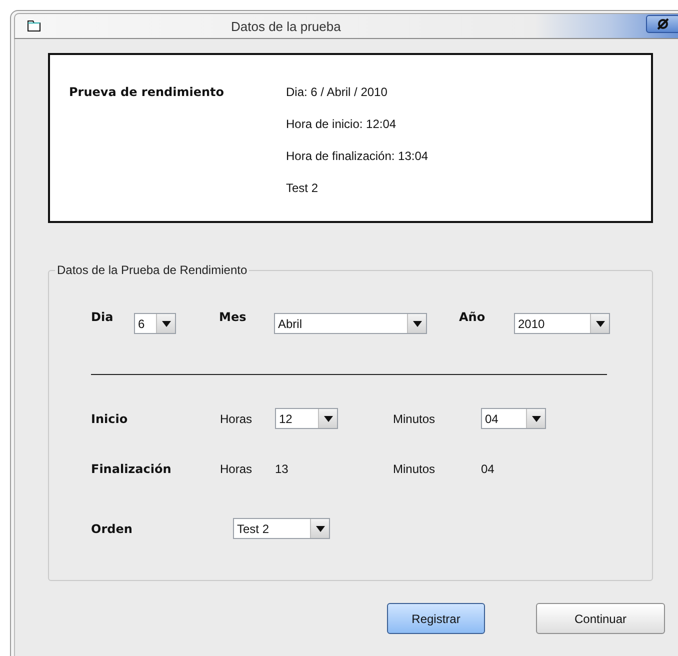 The image size is (678, 656). I want to click on window-icon, so click(34, 26).